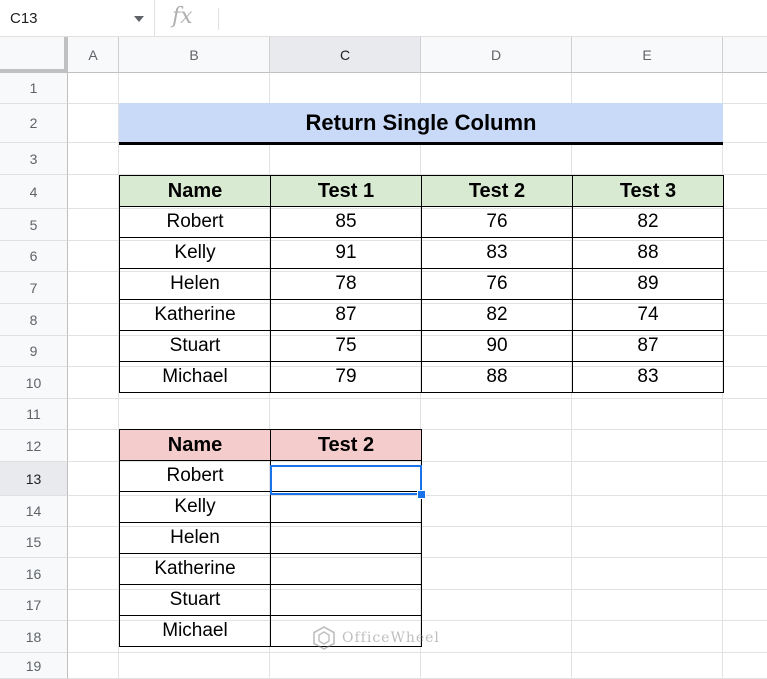 The width and height of the screenshot is (767, 679). Describe the element at coordinates (324, 638) in the screenshot. I see `officewheel-logo-icon` at that location.